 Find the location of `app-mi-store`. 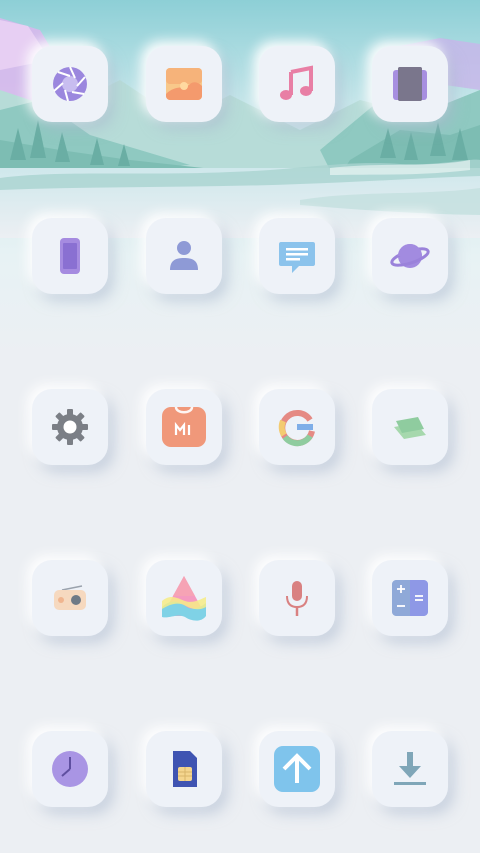

app-mi-store is located at coordinates (184, 427).